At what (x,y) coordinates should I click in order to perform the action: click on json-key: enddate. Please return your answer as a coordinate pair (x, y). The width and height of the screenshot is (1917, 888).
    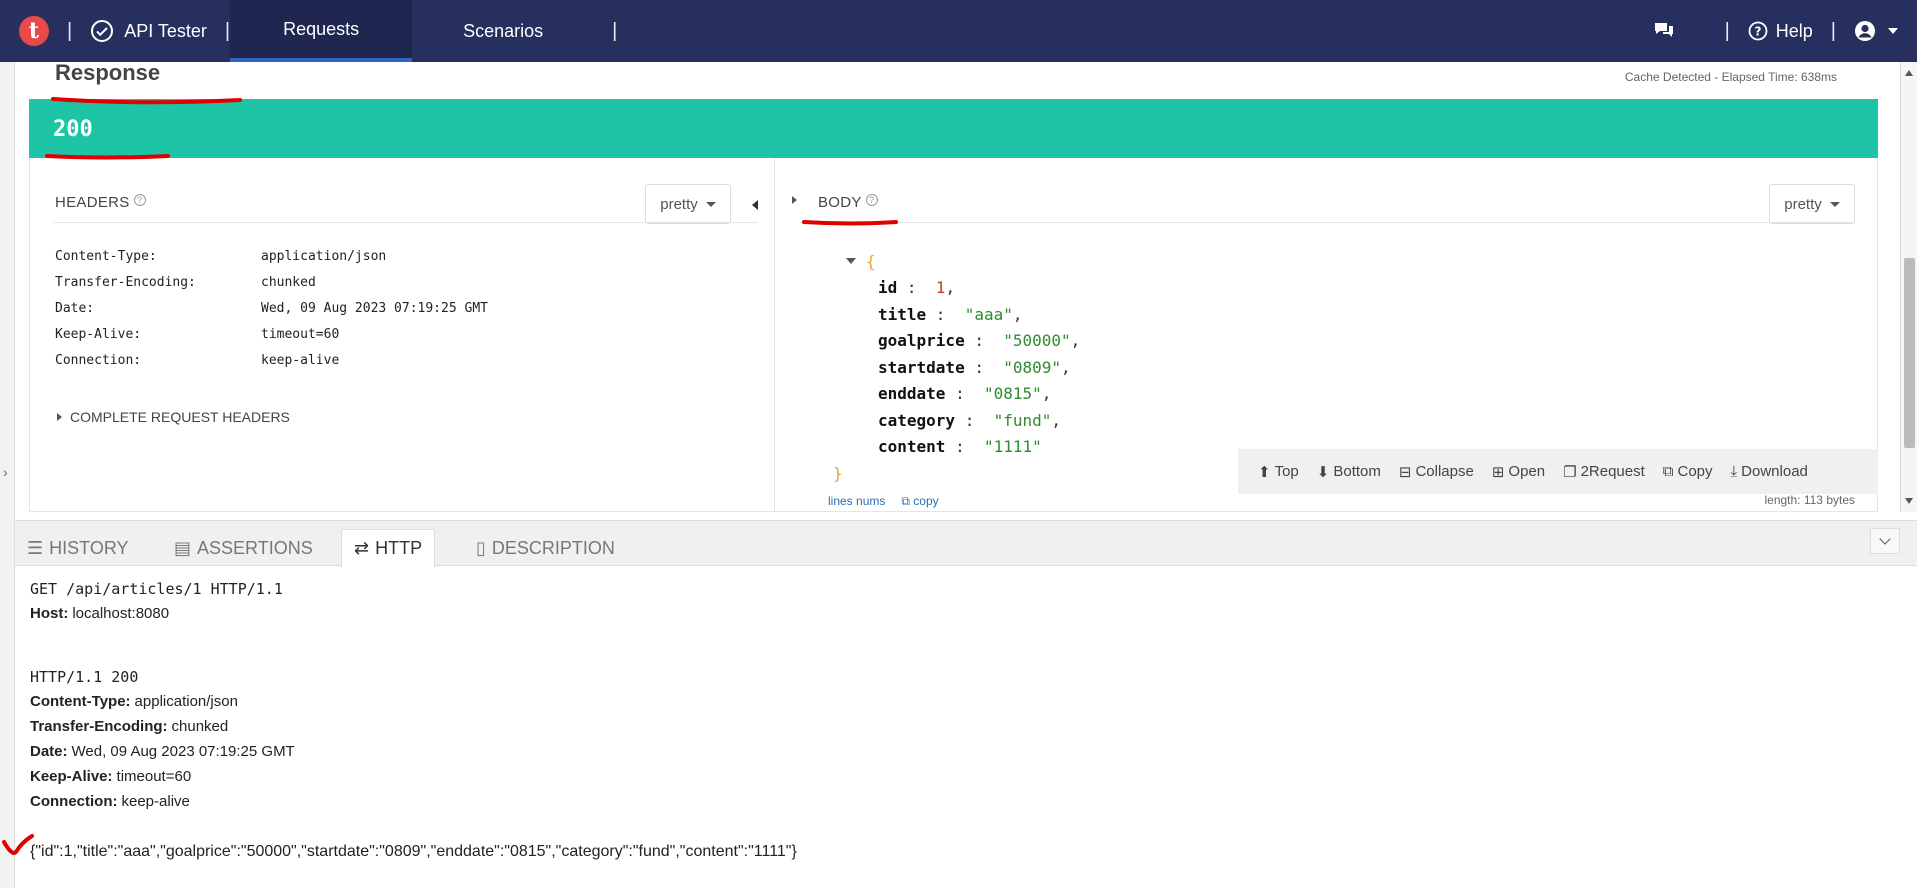
    Looking at the image, I should click on (912, 394).